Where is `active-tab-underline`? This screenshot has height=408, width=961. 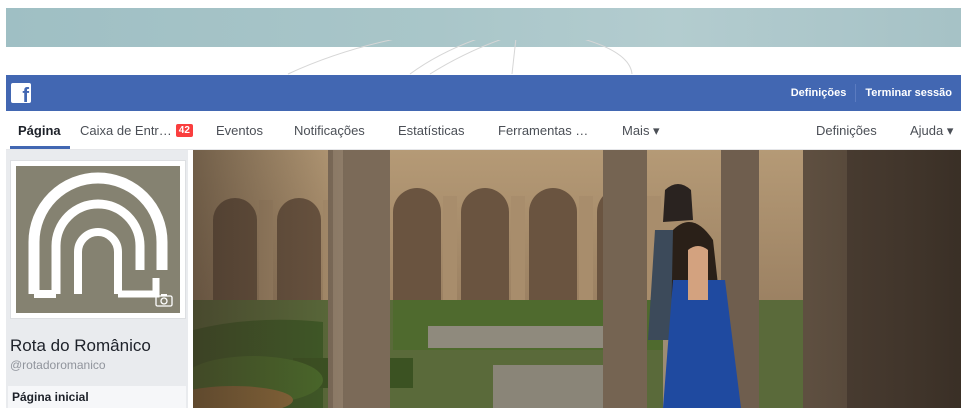 active-tab-underline is located at coordinates (40, 147).